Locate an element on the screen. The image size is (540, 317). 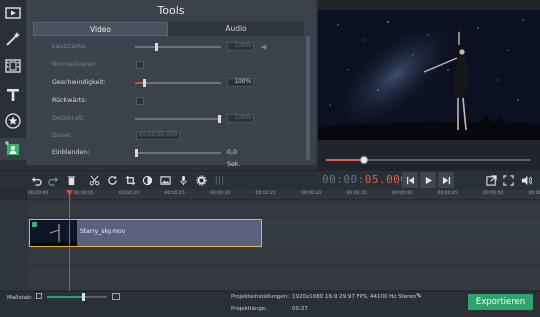
magic-wand-icon is located at coordinates (13, 39).